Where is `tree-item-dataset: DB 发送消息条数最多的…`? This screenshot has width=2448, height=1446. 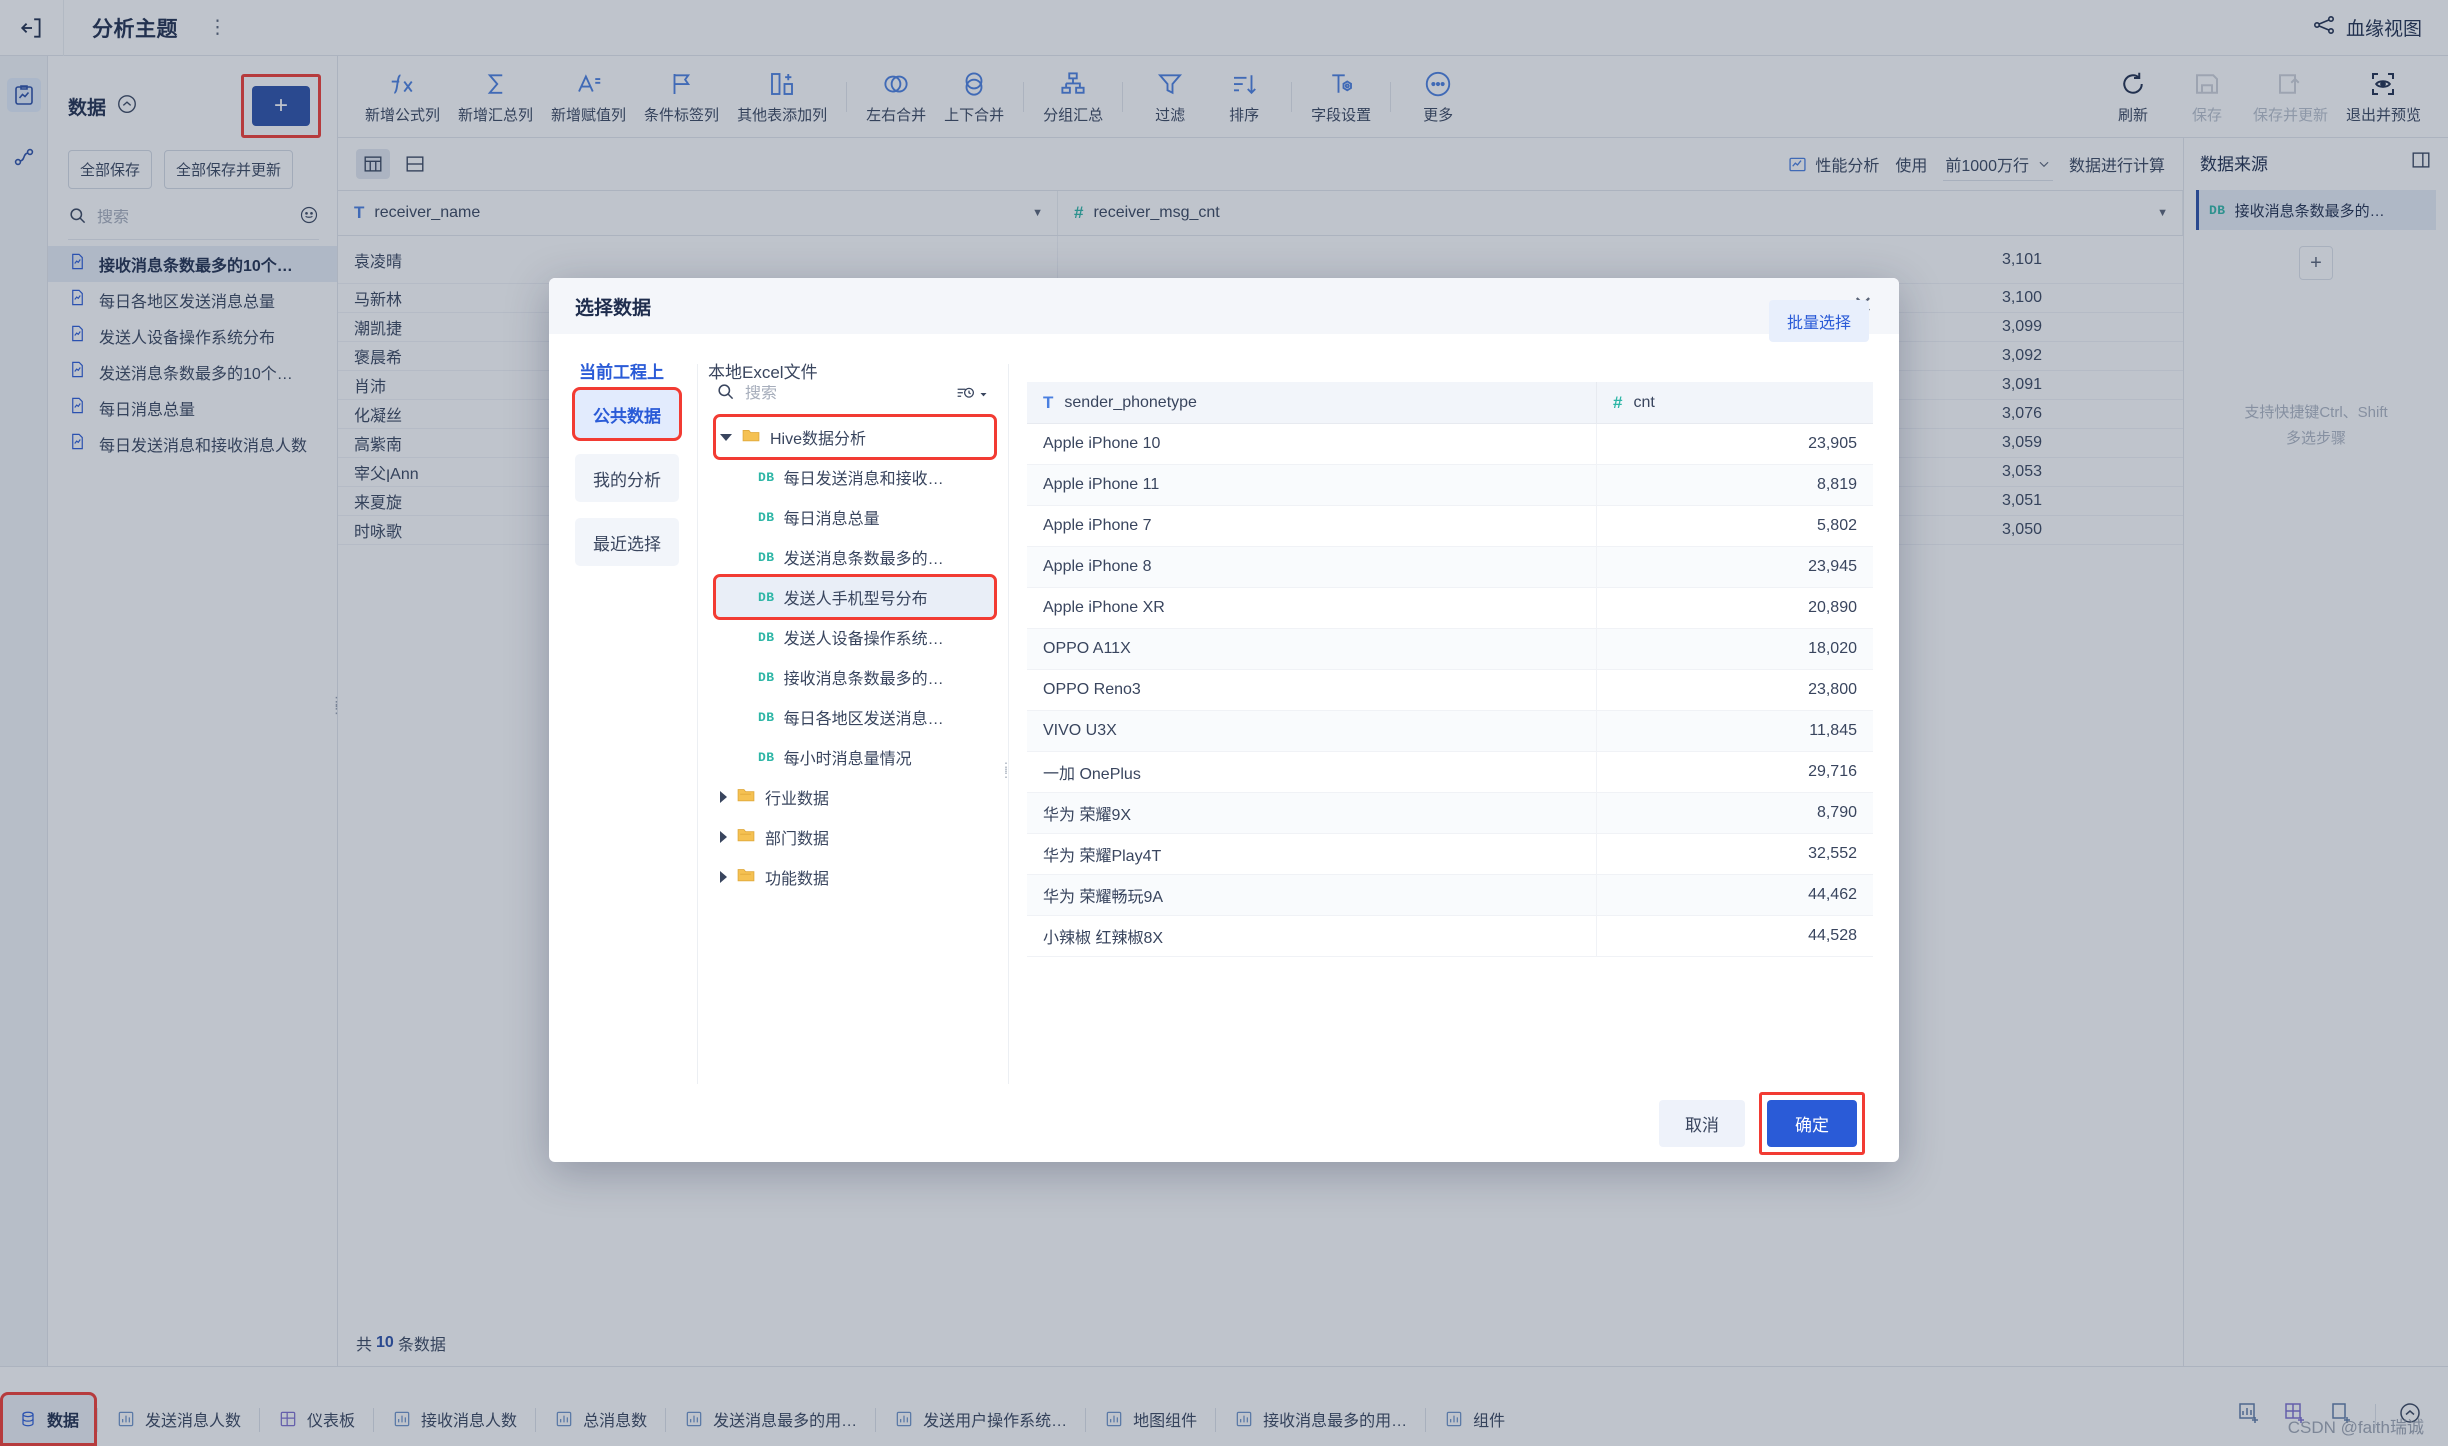
tree-item-dataset: DB 发送消息条数最多的… is located at coordinates (855, 557).